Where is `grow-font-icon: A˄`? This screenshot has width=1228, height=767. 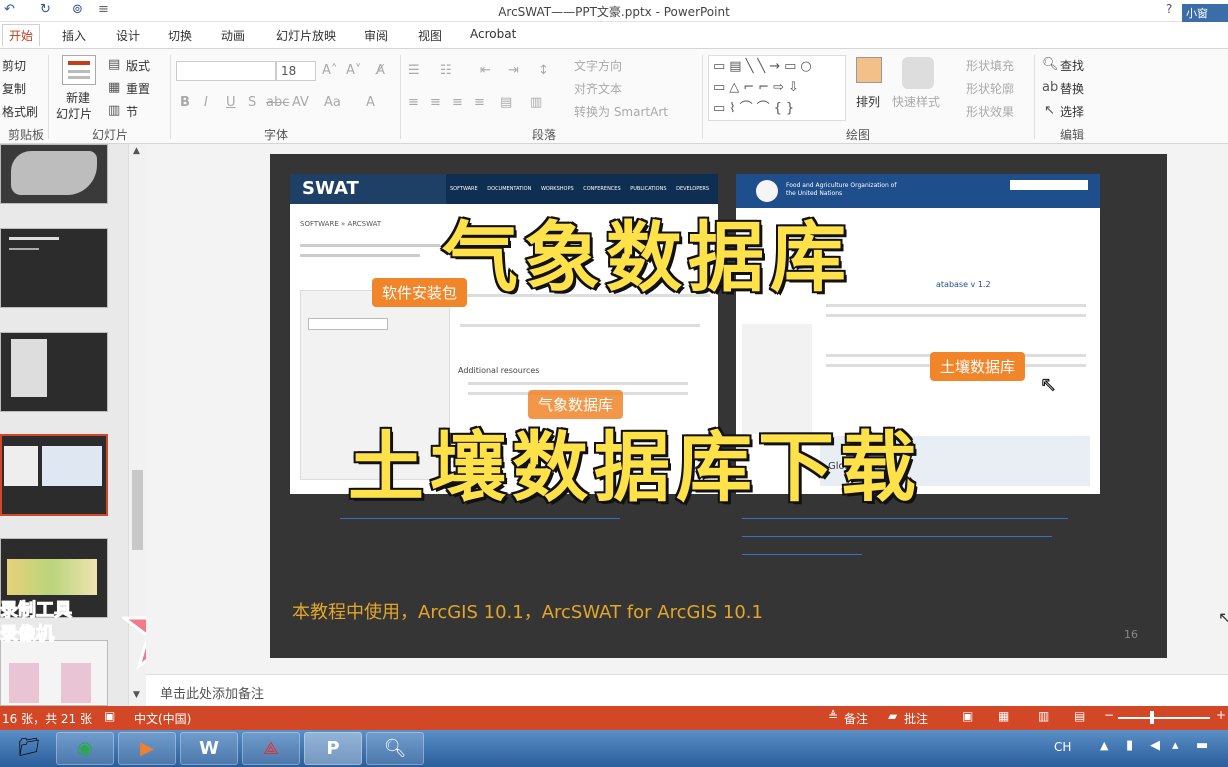
grow-font-icon: A˄ is located at coordinates (329, 70).